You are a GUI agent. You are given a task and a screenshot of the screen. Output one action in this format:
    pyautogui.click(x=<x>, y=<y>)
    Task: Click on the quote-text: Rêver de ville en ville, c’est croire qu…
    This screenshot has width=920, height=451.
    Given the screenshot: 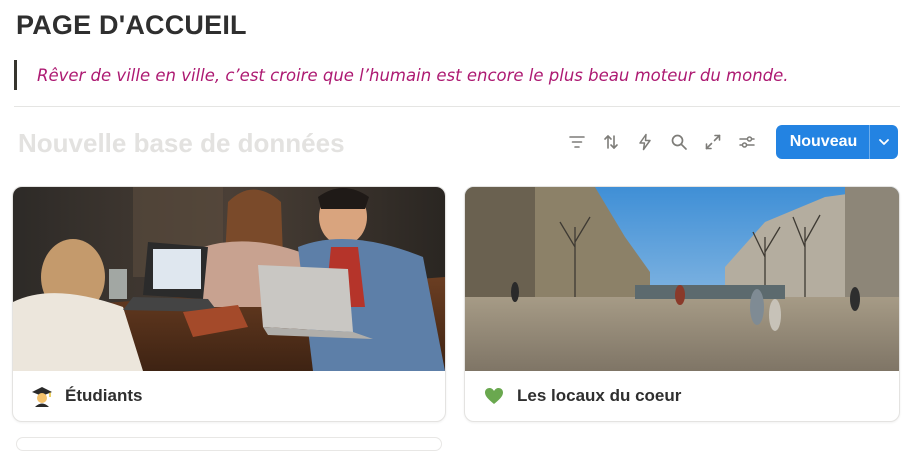 What is the action you would take?
    pyautogui.click(x=413, y=75)
    